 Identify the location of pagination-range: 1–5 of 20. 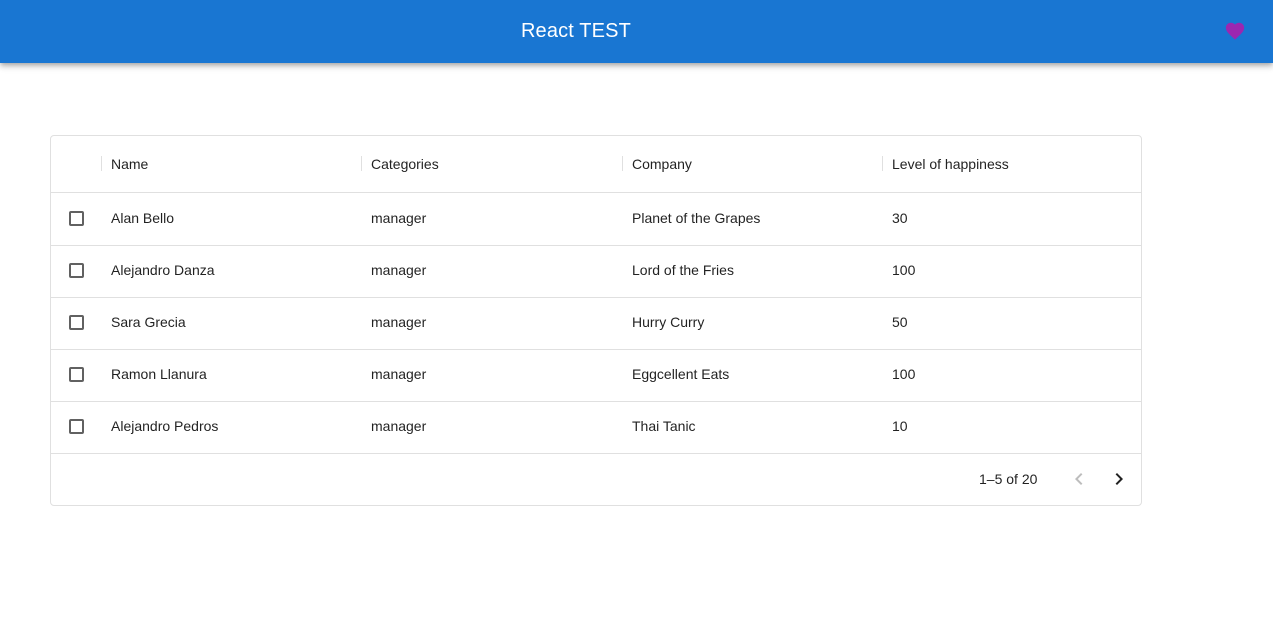
(1008, 479).